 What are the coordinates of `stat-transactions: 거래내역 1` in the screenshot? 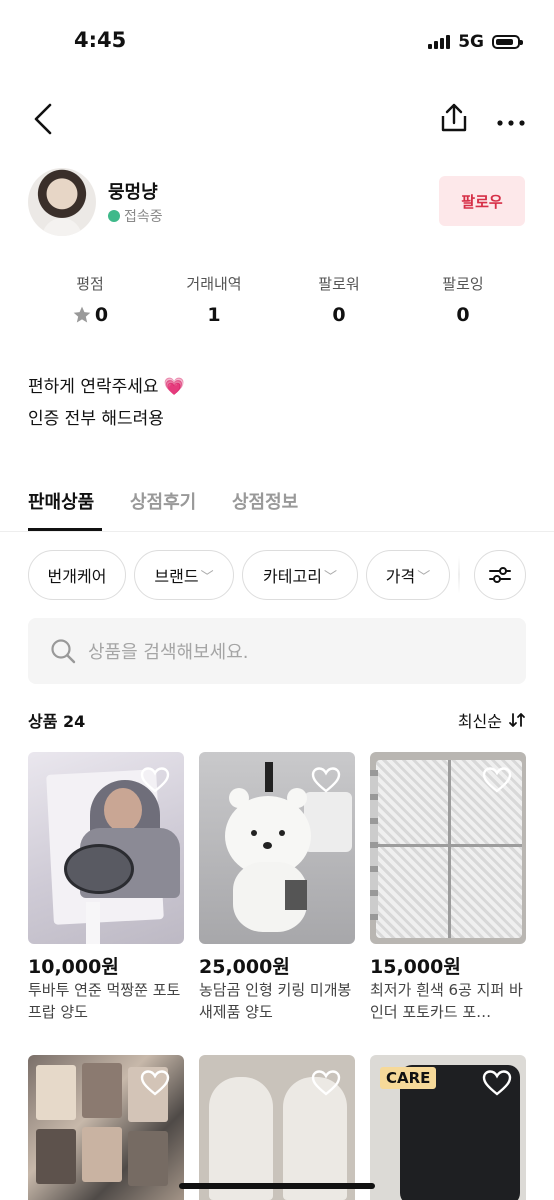 It's located at (214, 299).